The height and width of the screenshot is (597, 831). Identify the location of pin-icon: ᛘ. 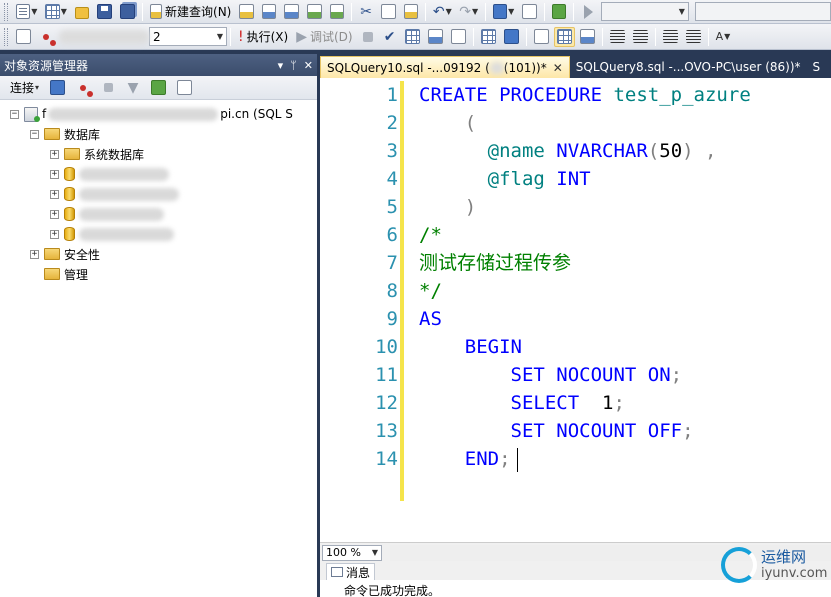
(293, 65).